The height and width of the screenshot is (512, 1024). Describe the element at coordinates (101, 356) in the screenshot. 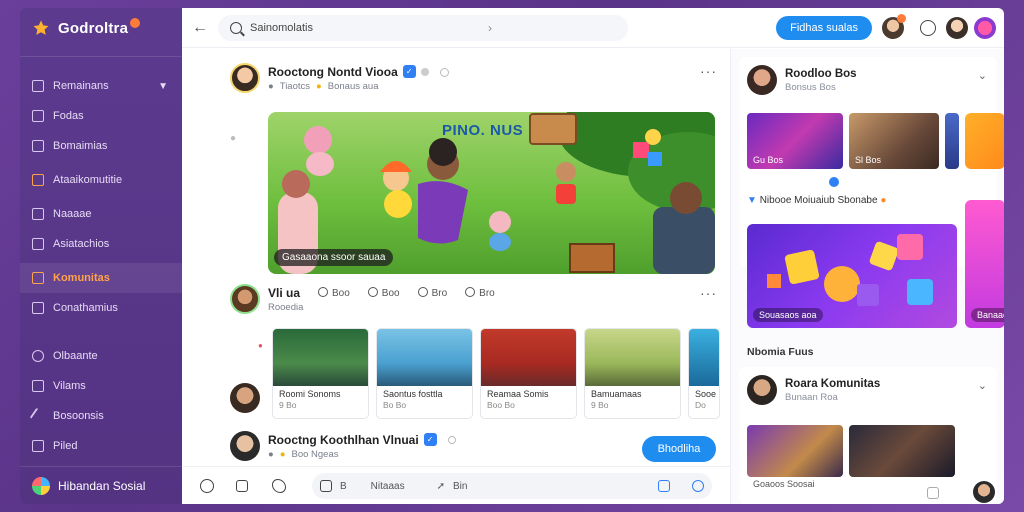

I see `sidebar-item-olbaante: Olbaante` at that location.